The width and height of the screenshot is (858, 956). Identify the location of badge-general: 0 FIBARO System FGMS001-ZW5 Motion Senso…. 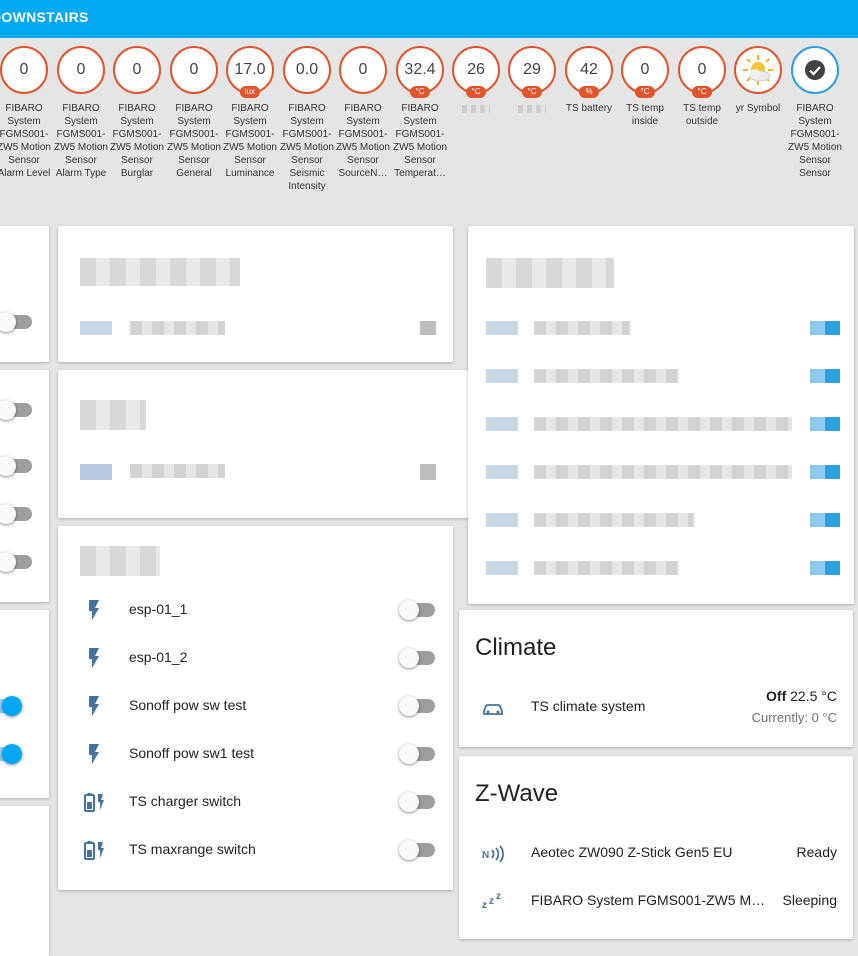
(194, 113).